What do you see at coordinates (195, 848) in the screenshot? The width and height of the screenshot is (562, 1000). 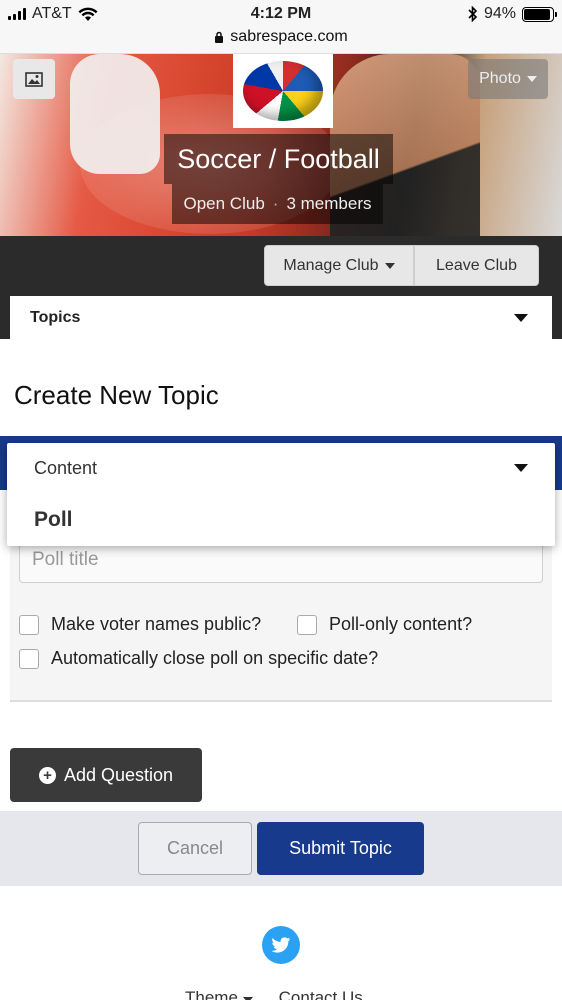 I see `cancel-button: Cancel` at bounding box center [195, 848].